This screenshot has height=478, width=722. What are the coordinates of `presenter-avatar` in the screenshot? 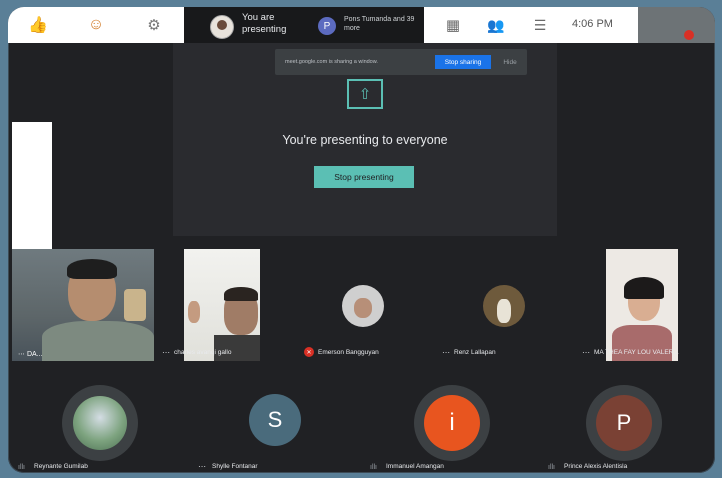 It's located at (222, 27).